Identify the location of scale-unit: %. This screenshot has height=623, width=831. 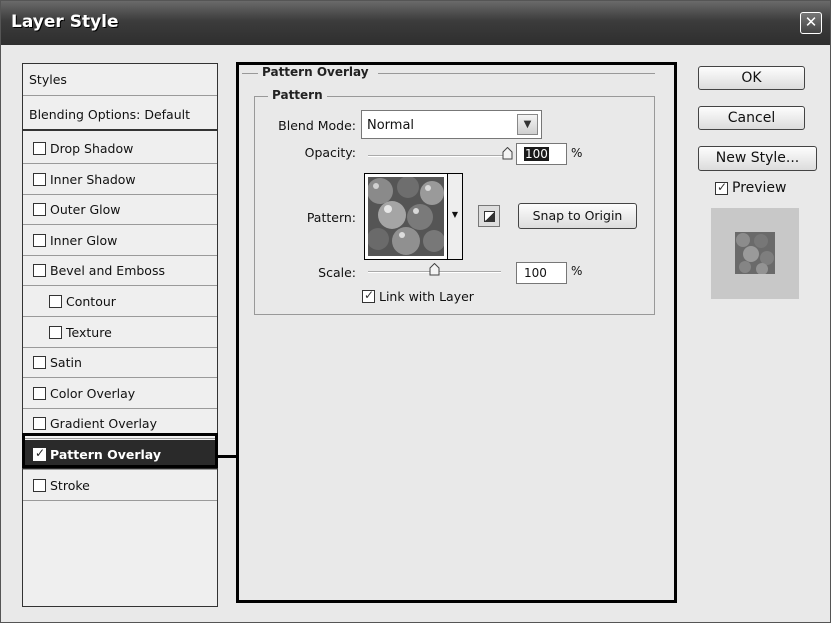
(577, 271).